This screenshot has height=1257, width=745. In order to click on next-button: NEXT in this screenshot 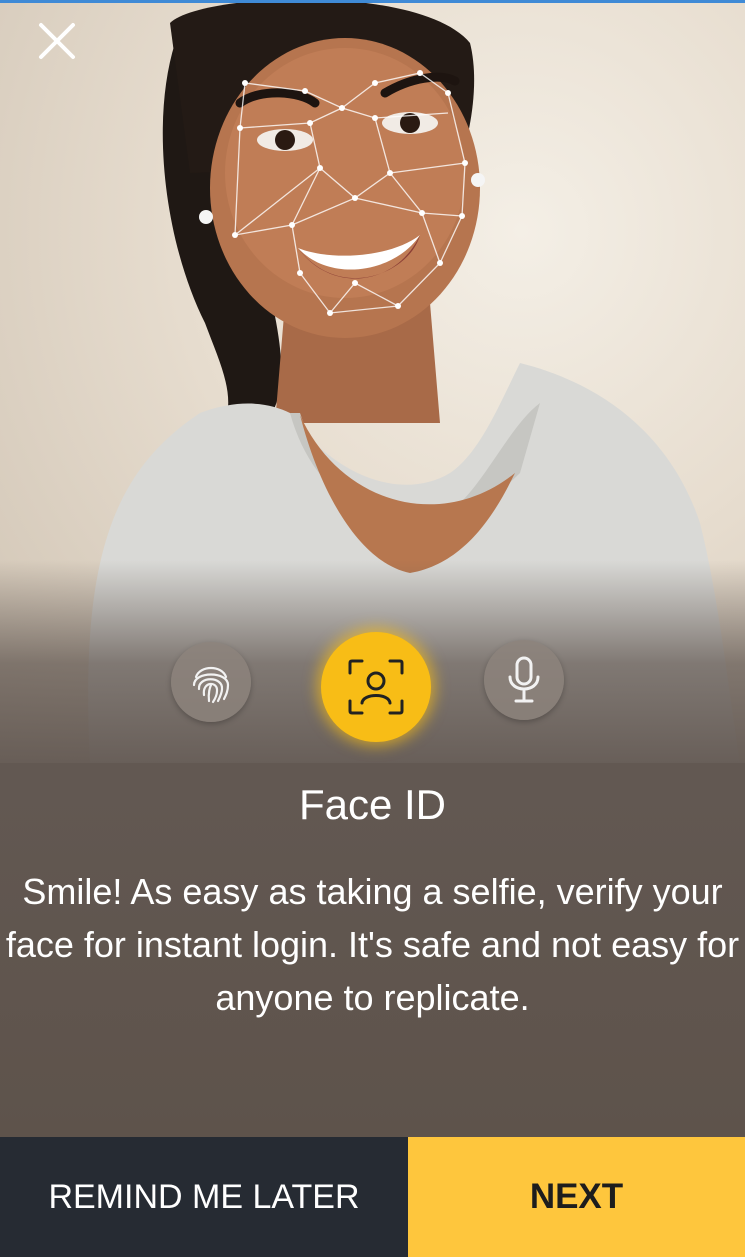, I will do `click(576, 1197)`.